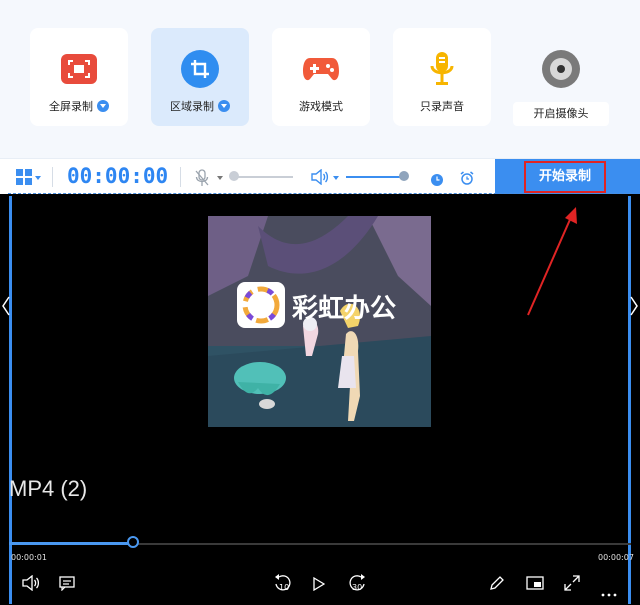 Image resolution: width=640 pixels, height=605 pixels. What do you see at coordinates (321, 106) in the screenshot?
I see `mode-label: 游戏模式` at bounding box center [321, 106].